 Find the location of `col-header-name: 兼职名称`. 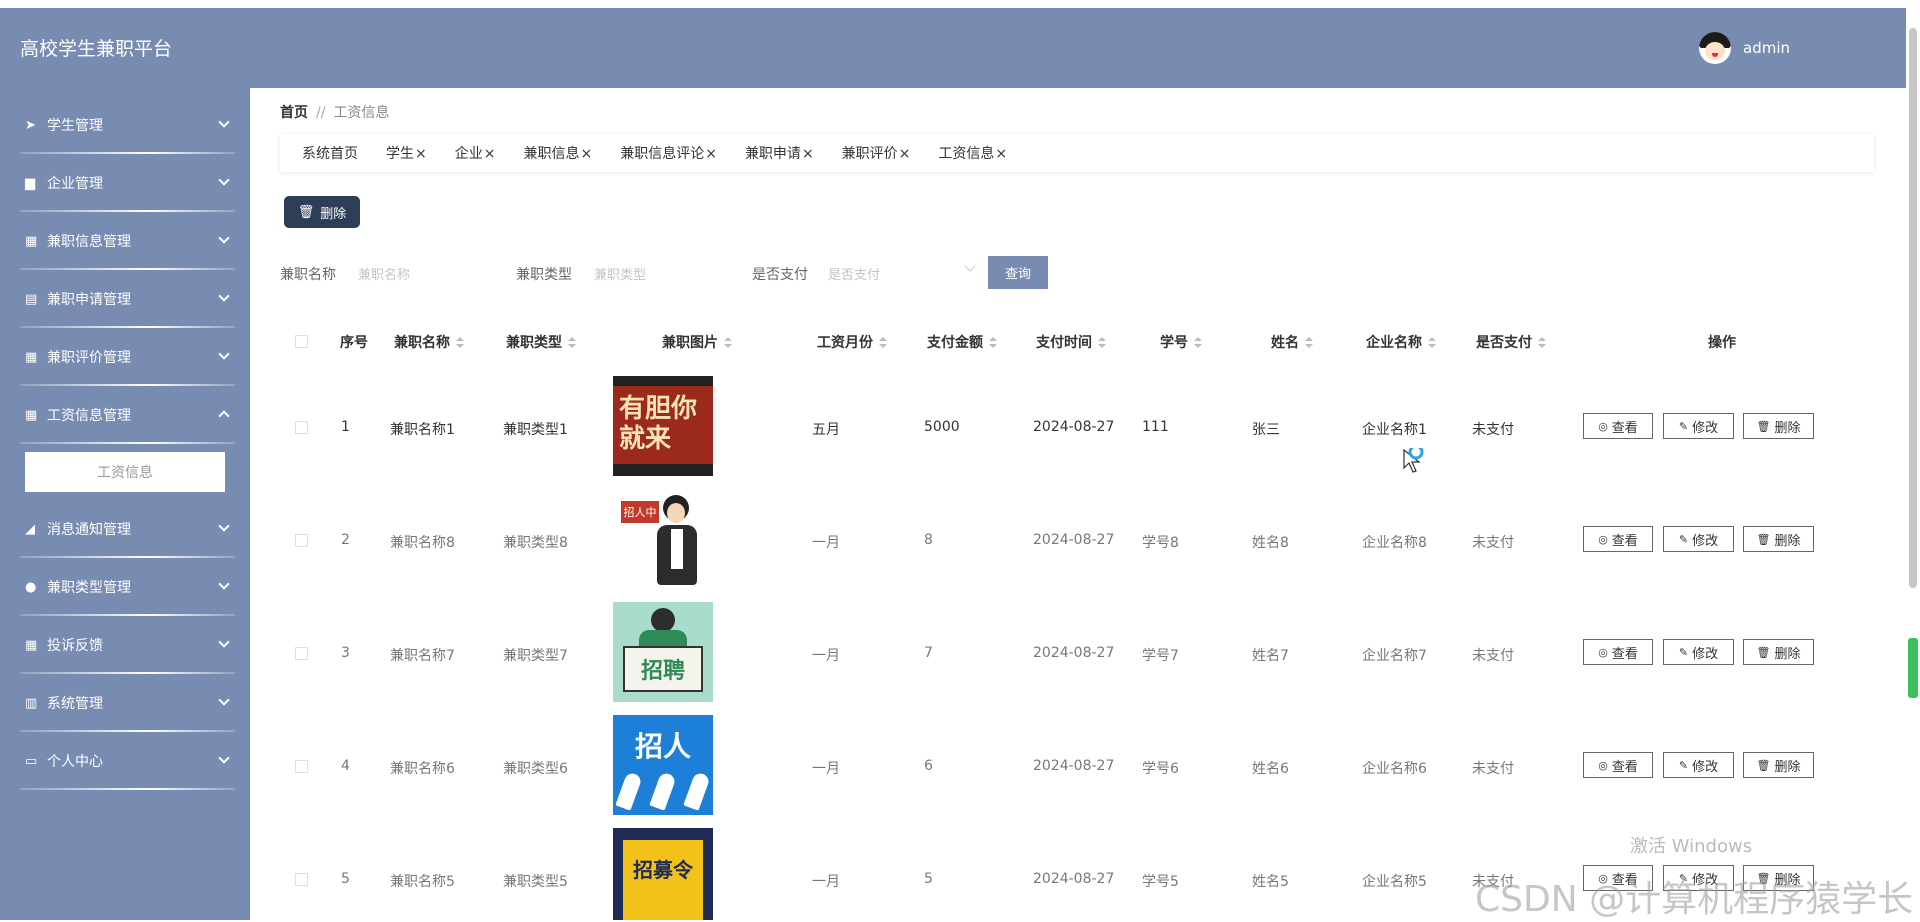

col-header-name: 兼职名称 is located at coordinates (429, 342).